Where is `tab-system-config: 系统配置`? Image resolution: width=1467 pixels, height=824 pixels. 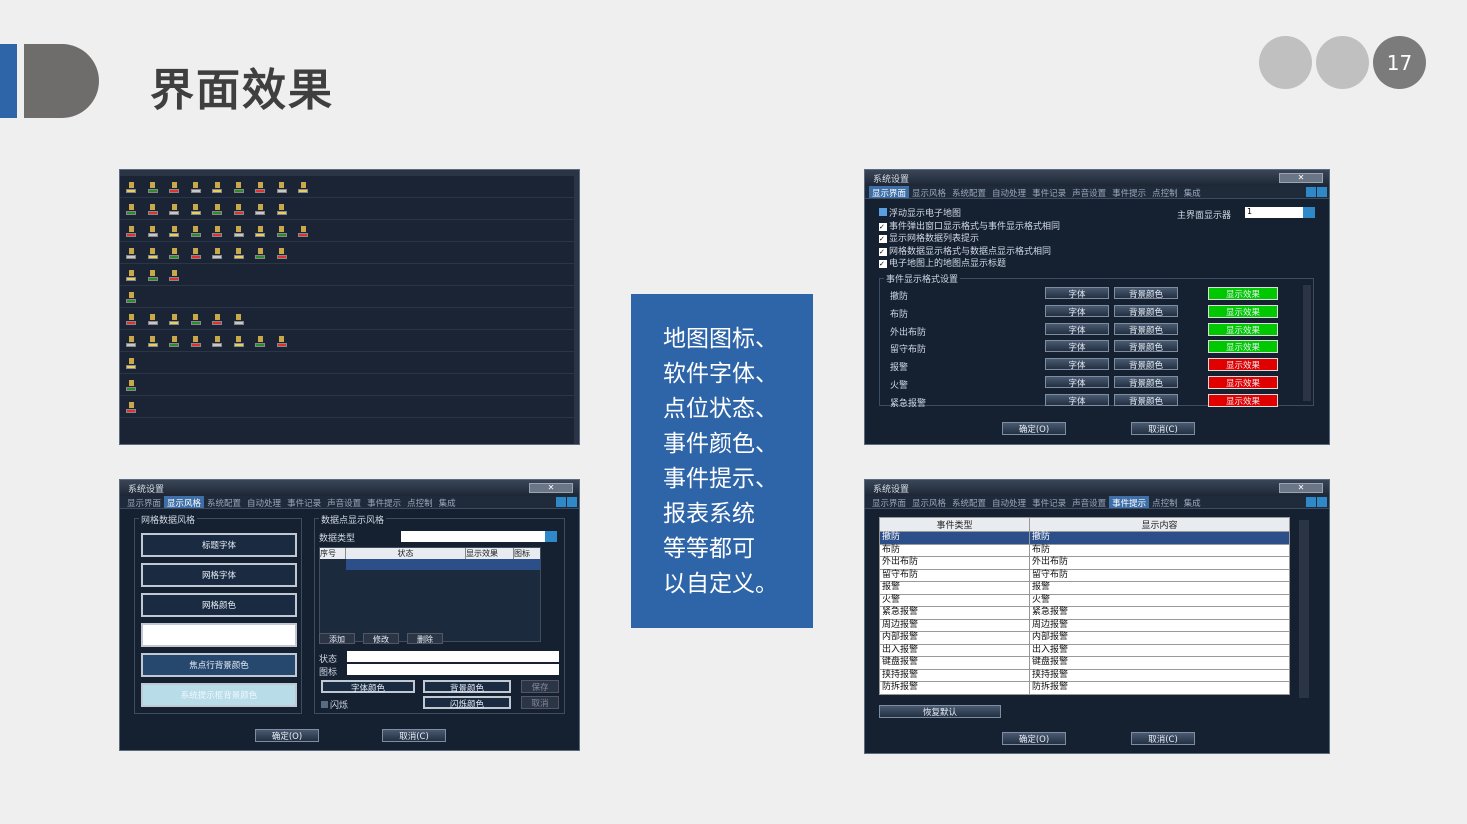
tab-system-config: 系统配置 is located at coordinates (224, 502).